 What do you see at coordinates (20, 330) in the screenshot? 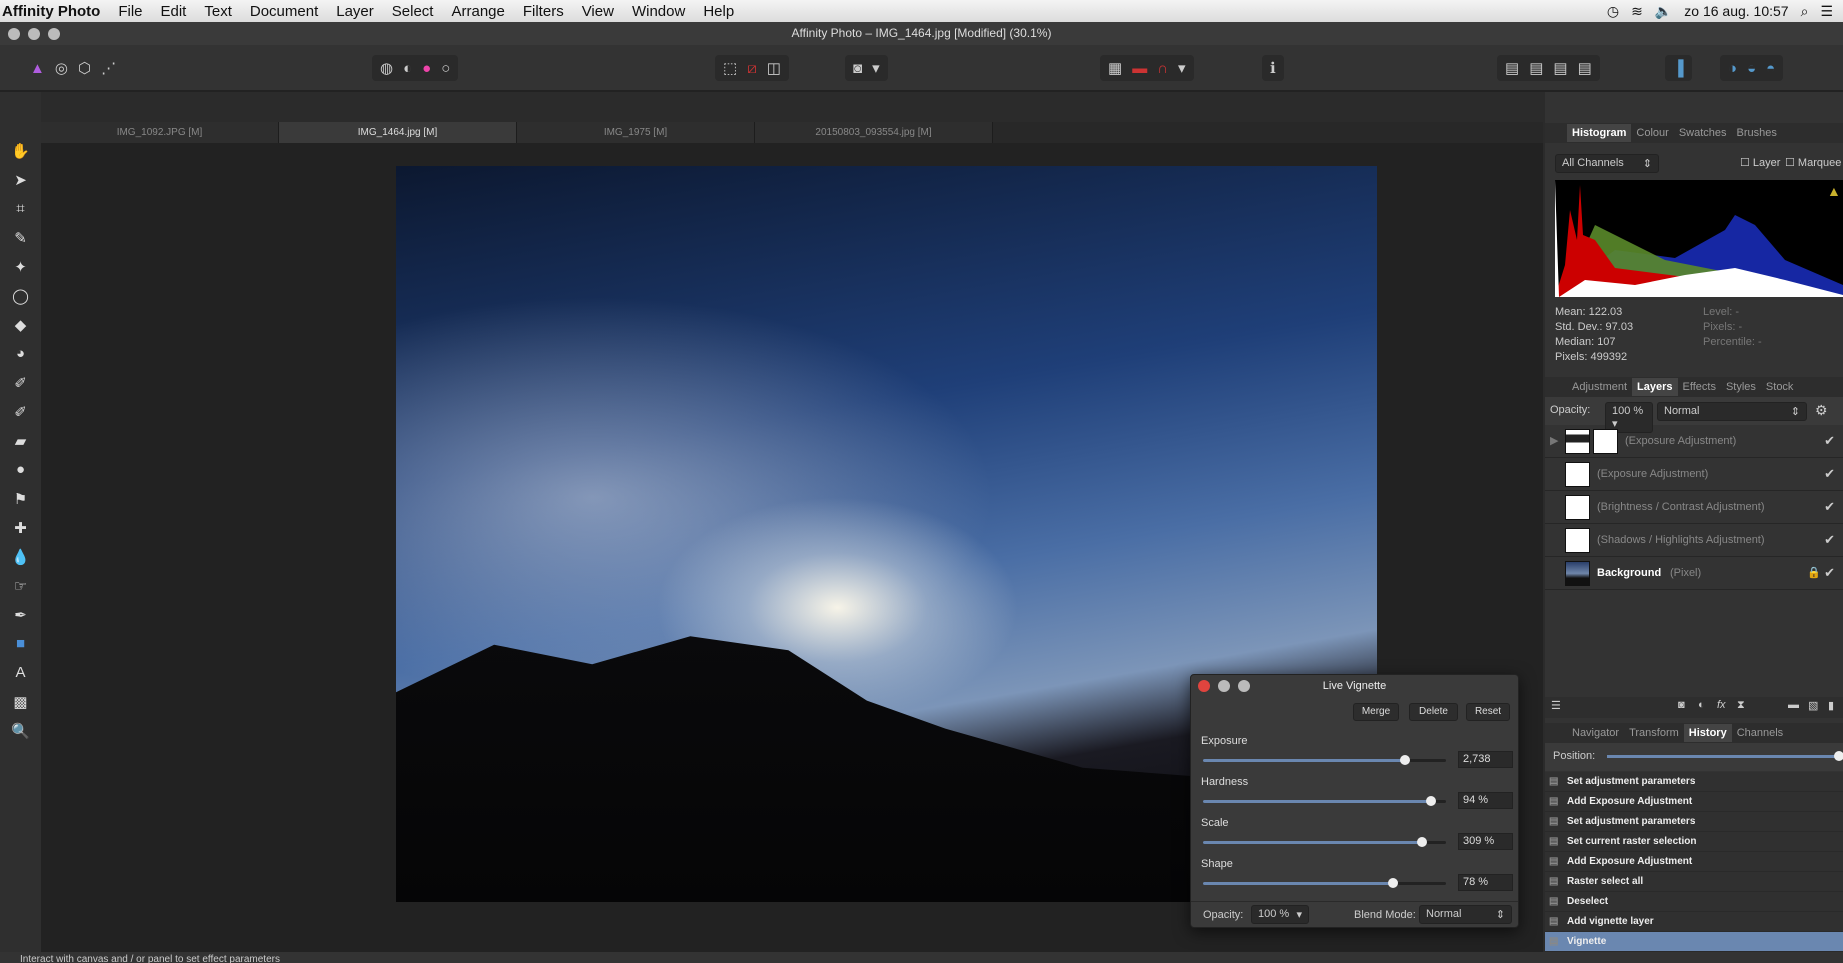
I see `fill-tool-icon: ◆` at bounding box center [20, 330].